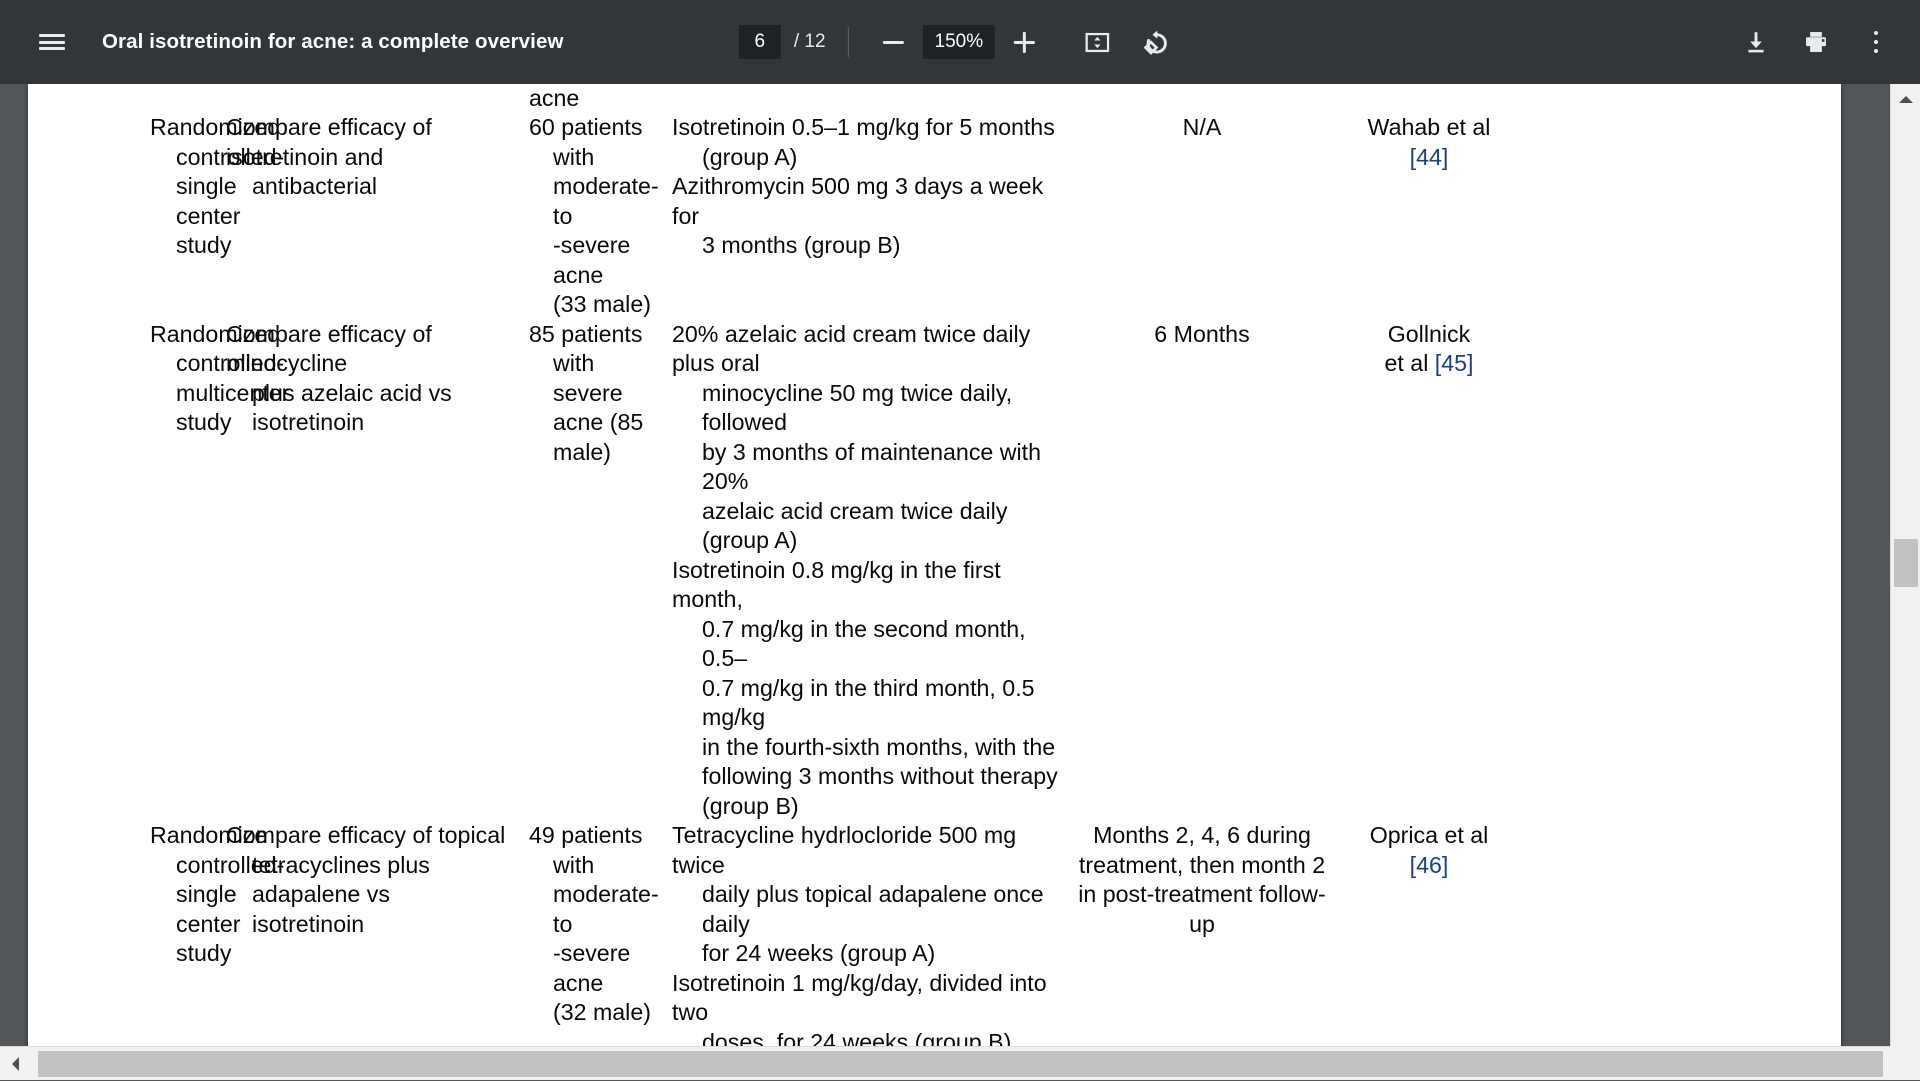  What do you see at coordinates (1454, 363) in the screenshot?
I see `reference-link: [45]` at bounding box center [1454, 363].